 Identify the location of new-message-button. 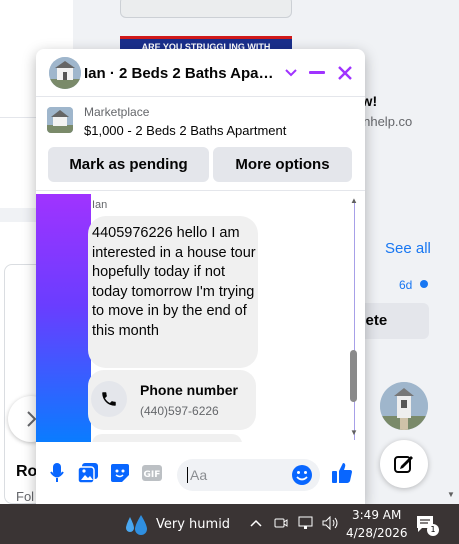
(404, 464).